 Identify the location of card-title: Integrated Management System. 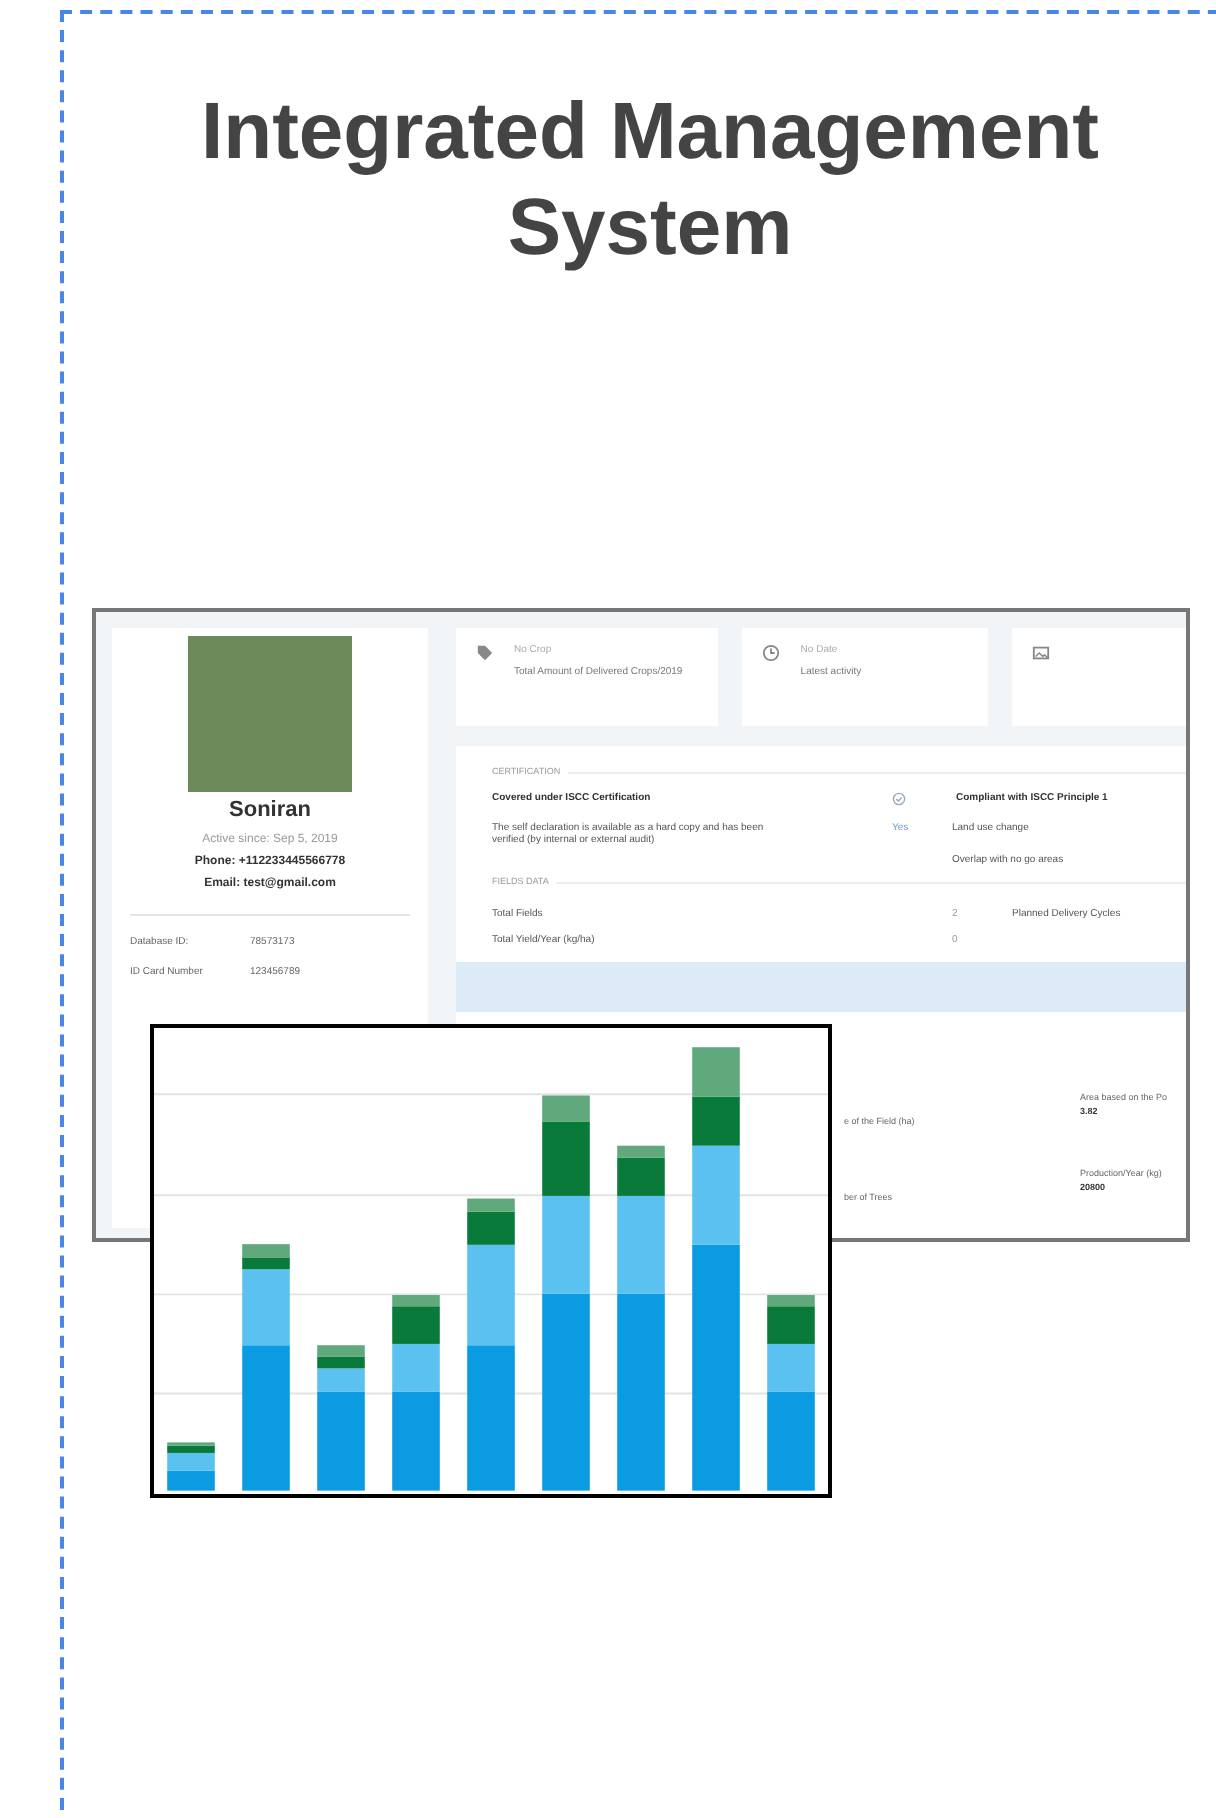
(650, 181).